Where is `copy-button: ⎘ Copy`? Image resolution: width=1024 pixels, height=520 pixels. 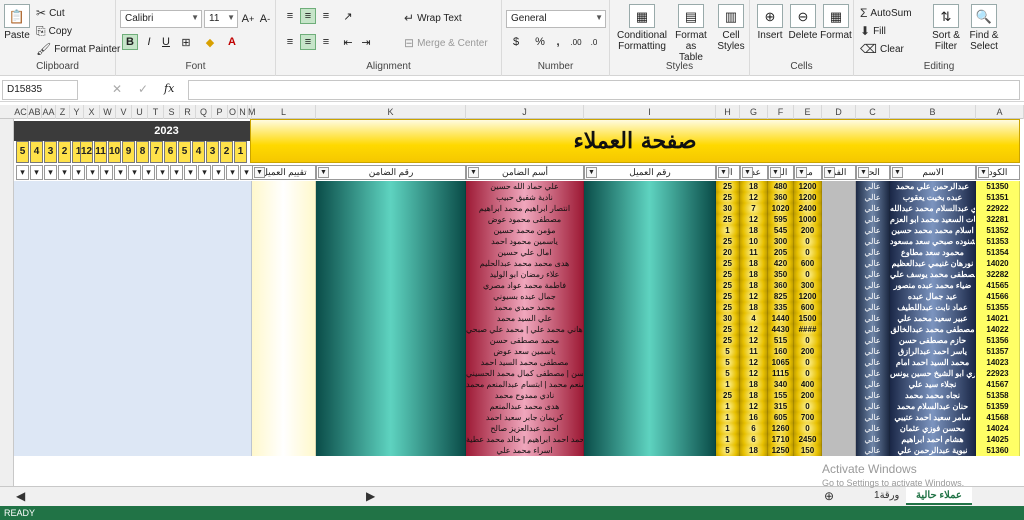 copy-button: ⎘ Copy is located at coordinates (54, 31).